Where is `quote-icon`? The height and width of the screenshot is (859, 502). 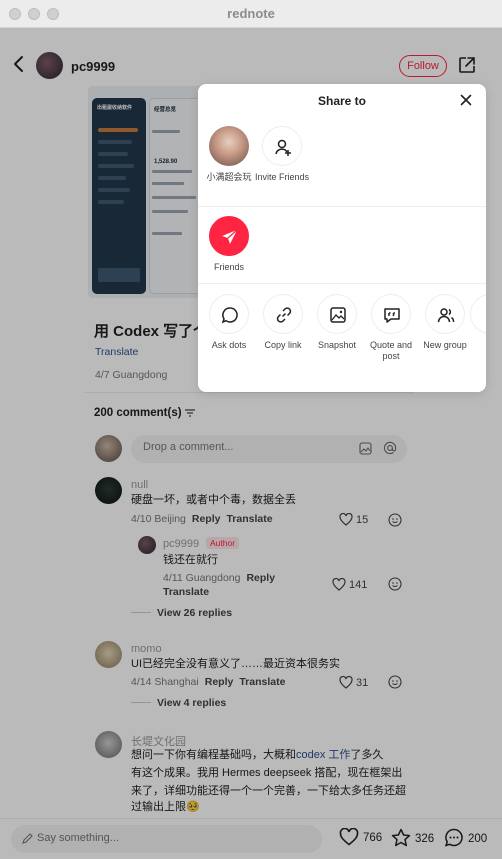 quote-icon is located at coordinates (392, 315).